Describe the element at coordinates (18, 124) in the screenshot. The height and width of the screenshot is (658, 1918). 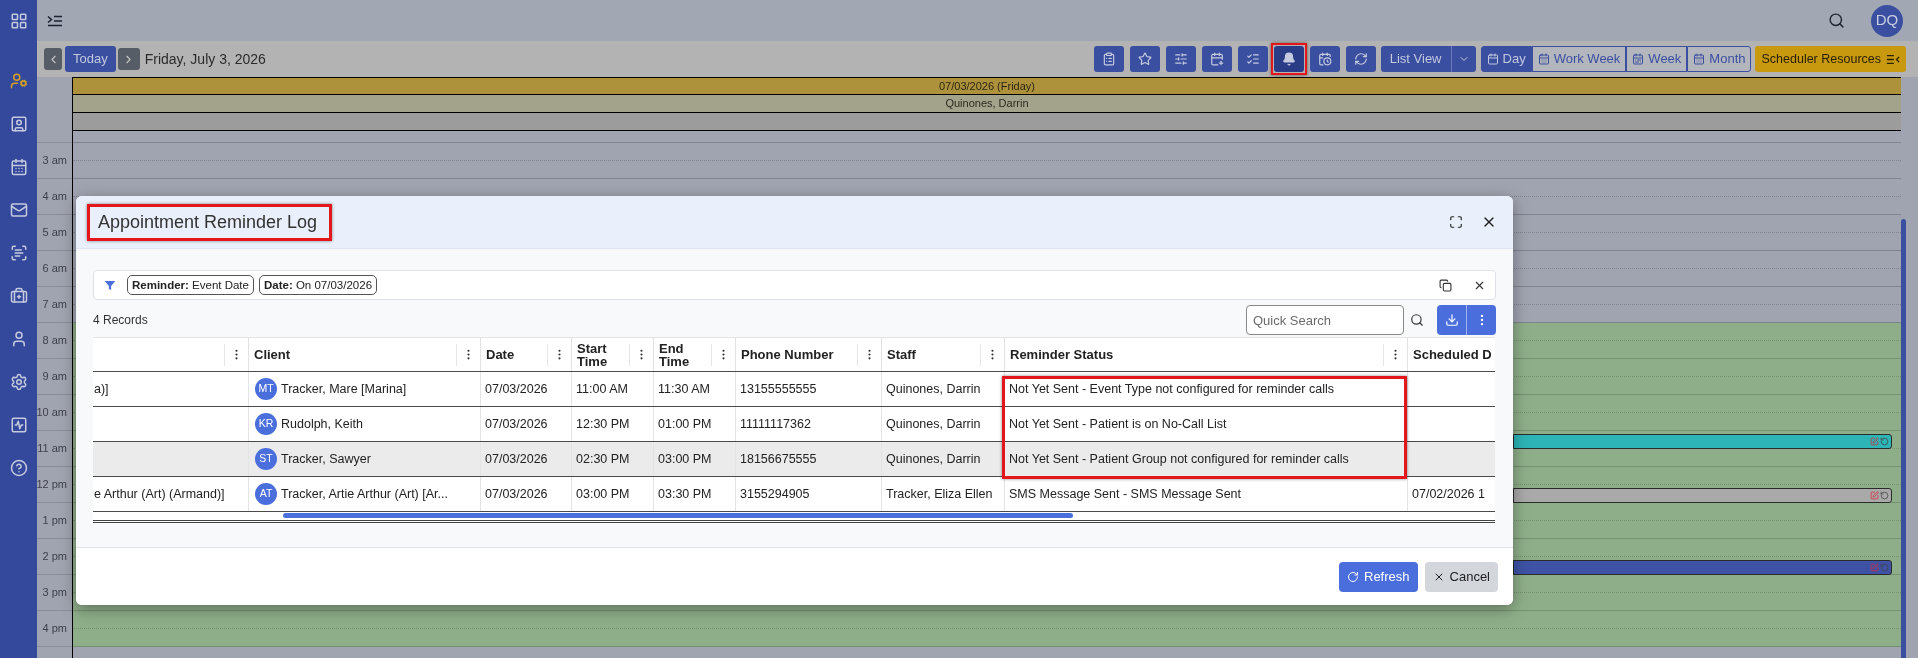
I see `contact-card-icon` at that location.